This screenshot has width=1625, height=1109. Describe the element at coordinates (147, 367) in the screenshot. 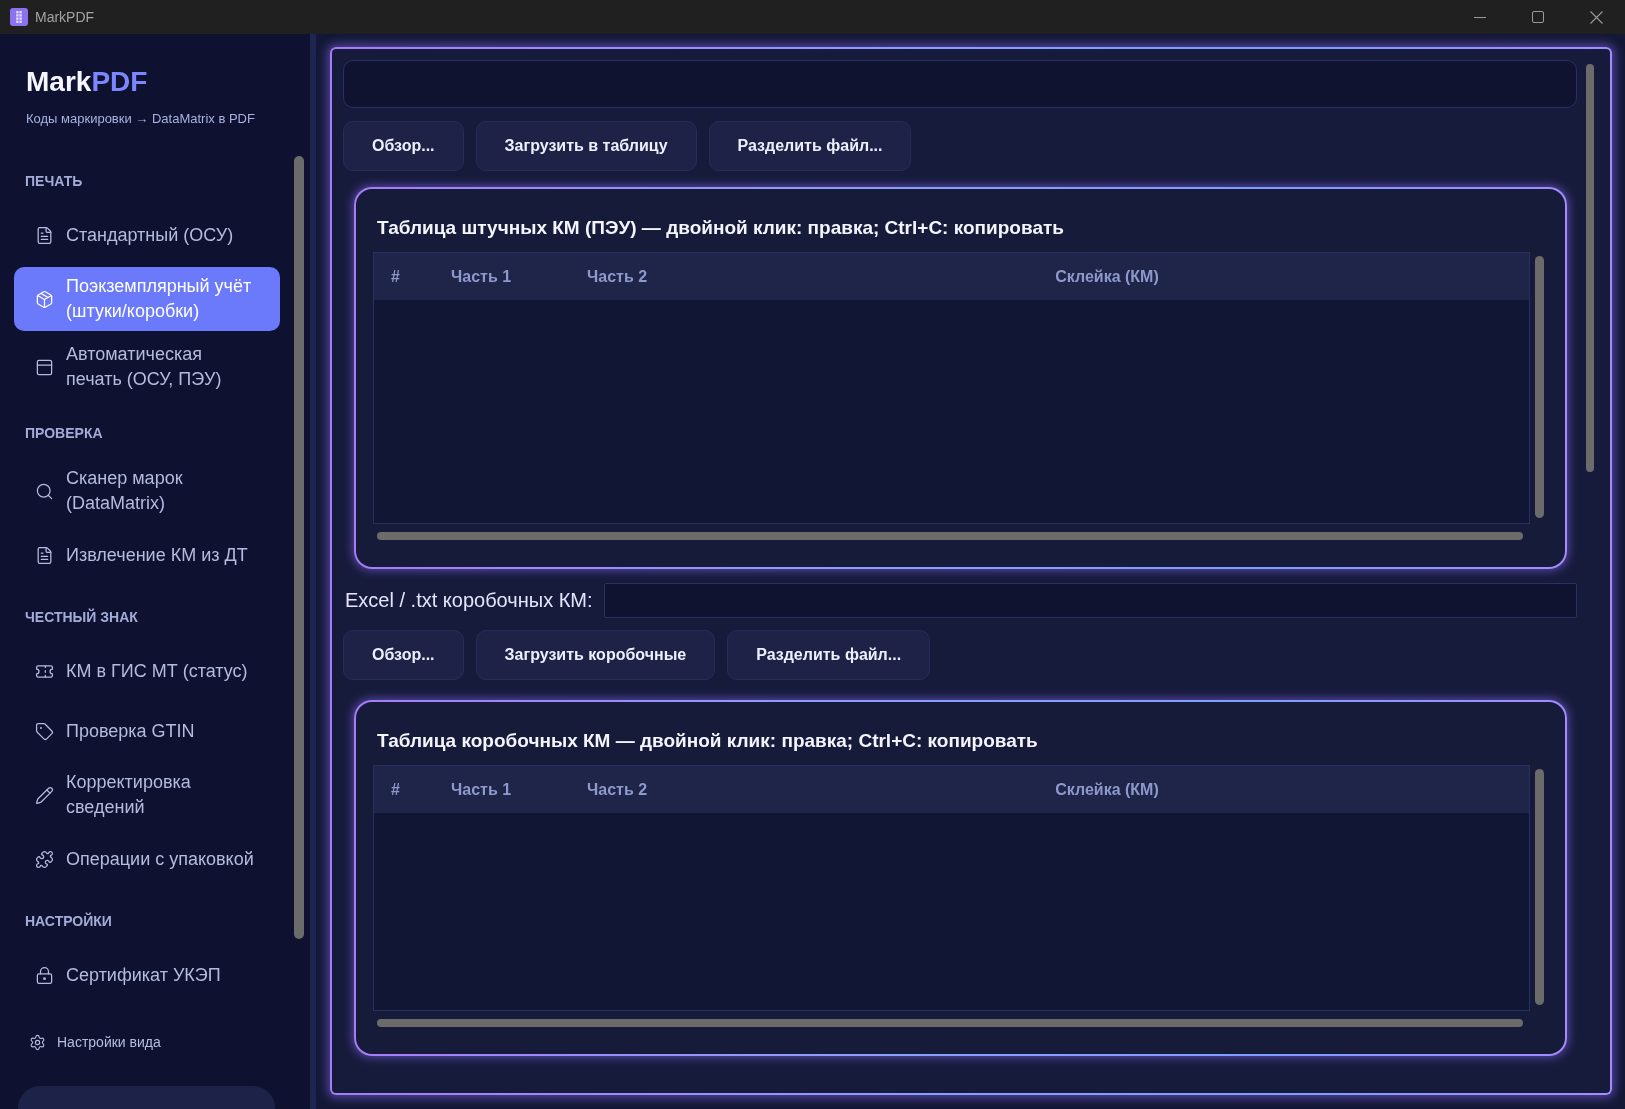

I see `nav-item: Автоматическая печать (ОСУ, ПЭУ)` at that location.